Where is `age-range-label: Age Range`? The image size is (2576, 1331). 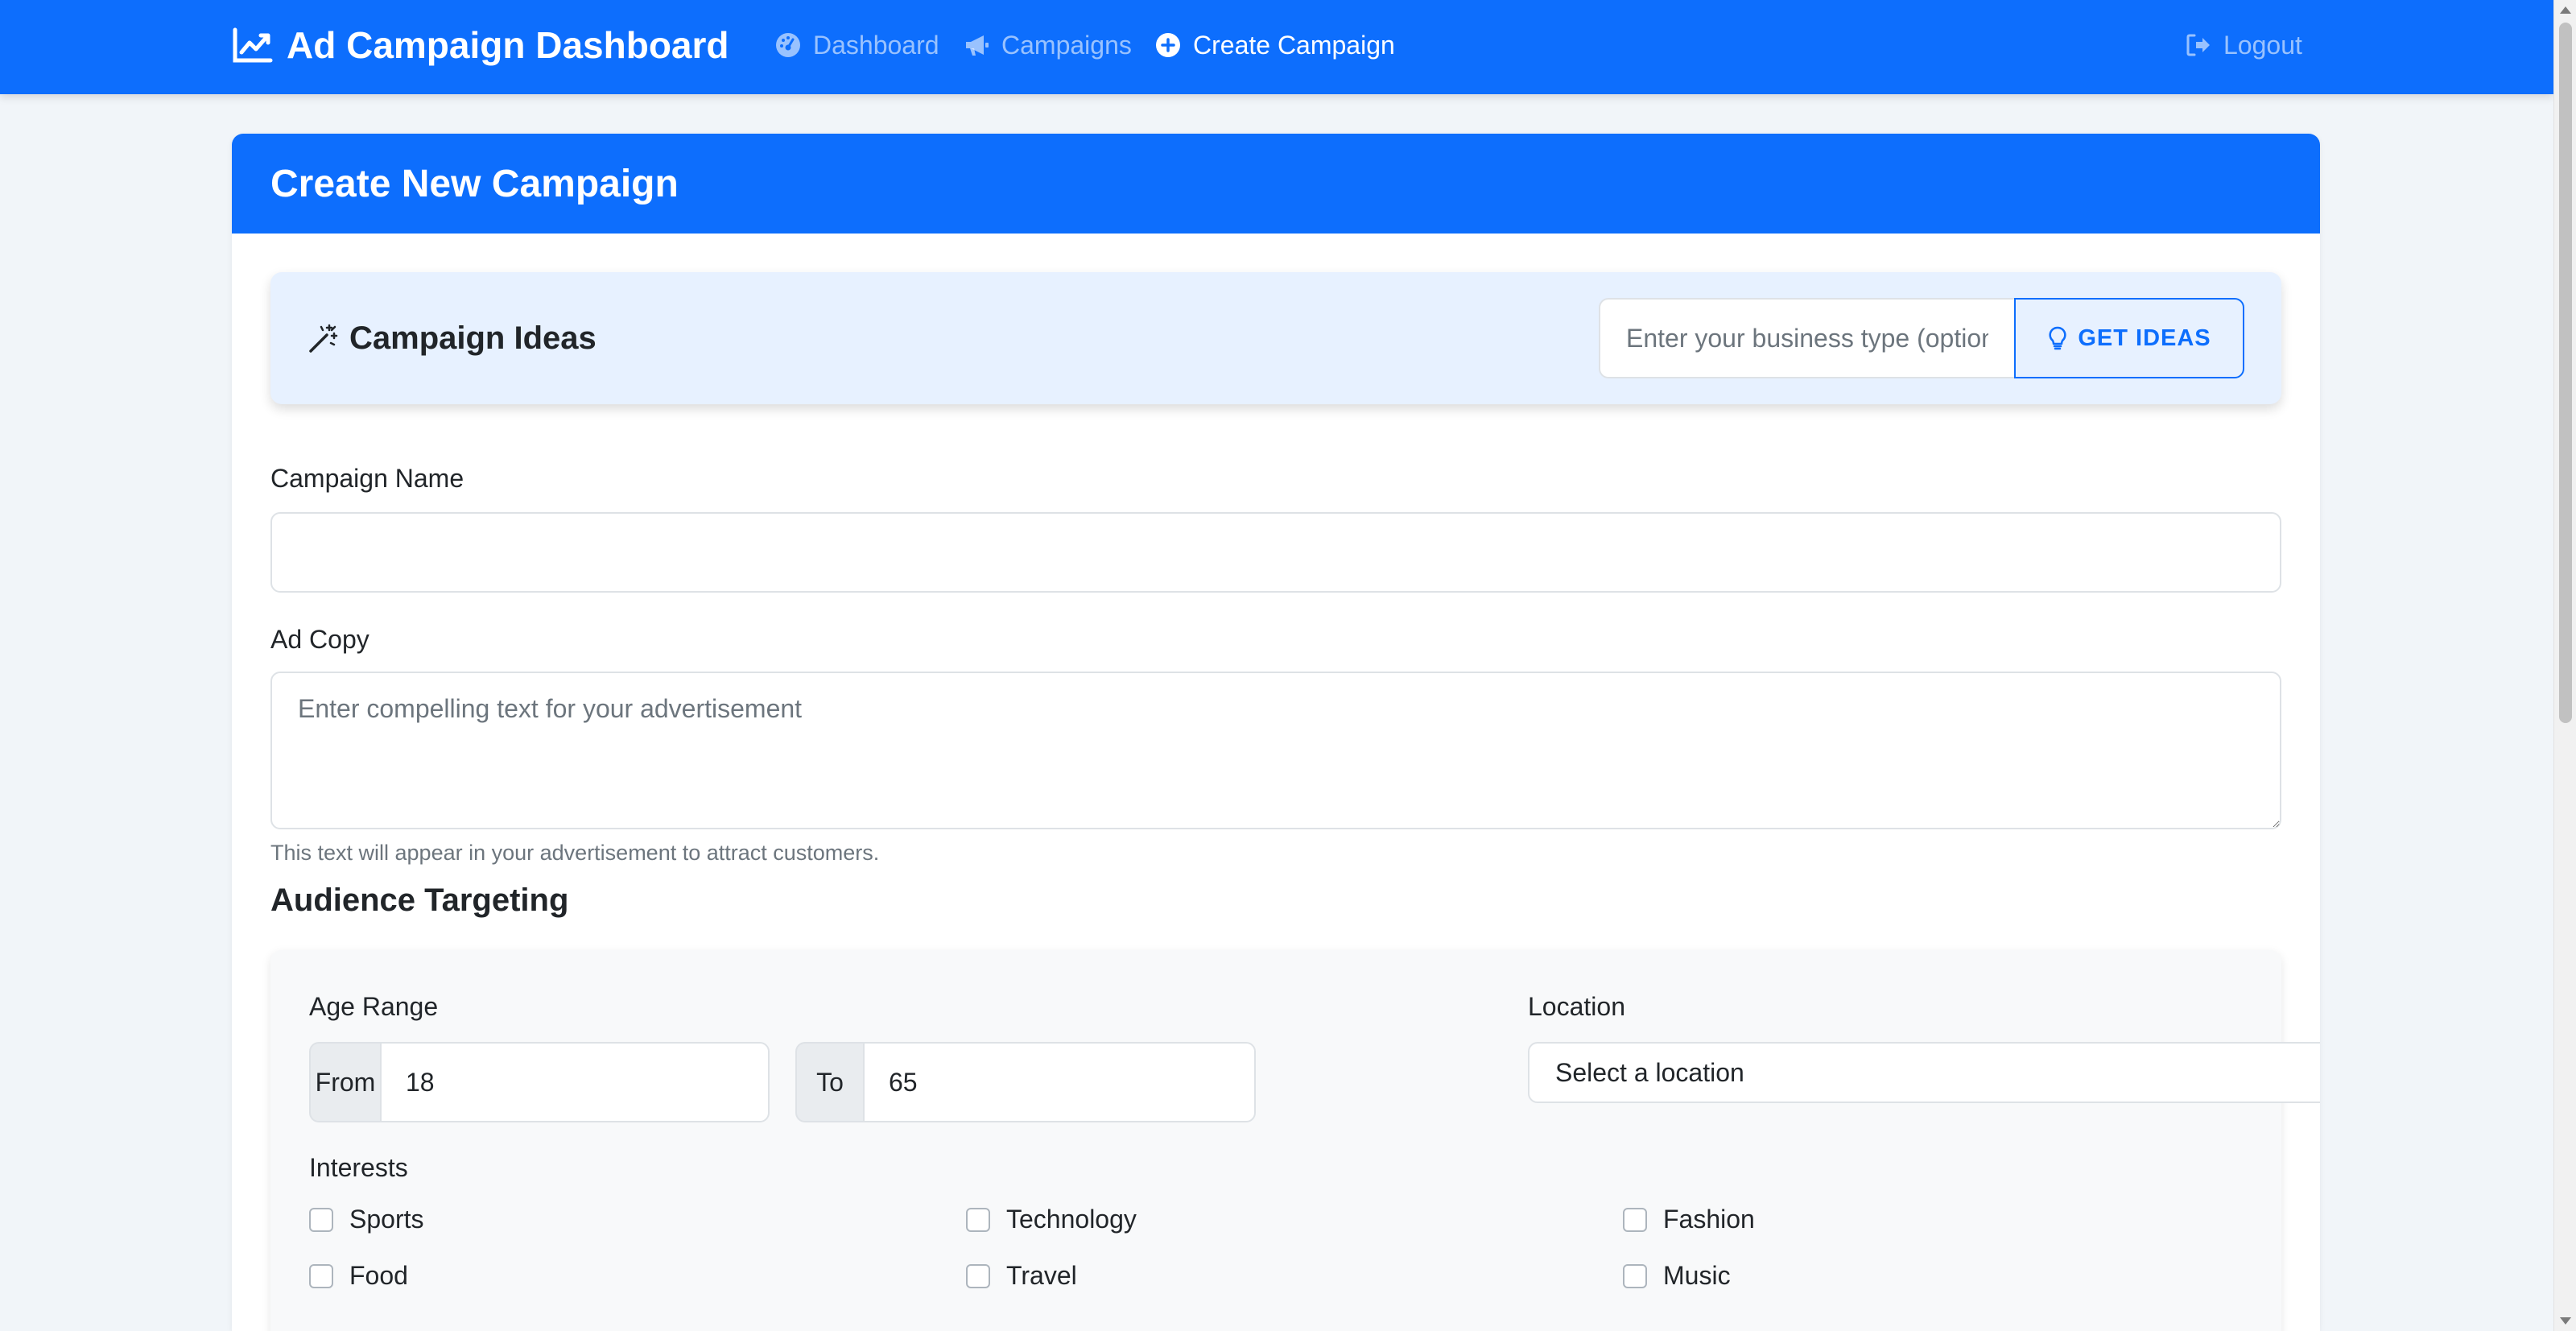
age-range-label: Age Range is located at coordinates (374, 1006).